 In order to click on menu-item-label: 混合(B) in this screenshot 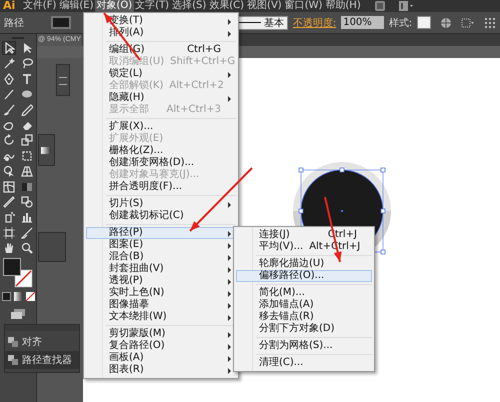, I will do `click(127, 256)`.